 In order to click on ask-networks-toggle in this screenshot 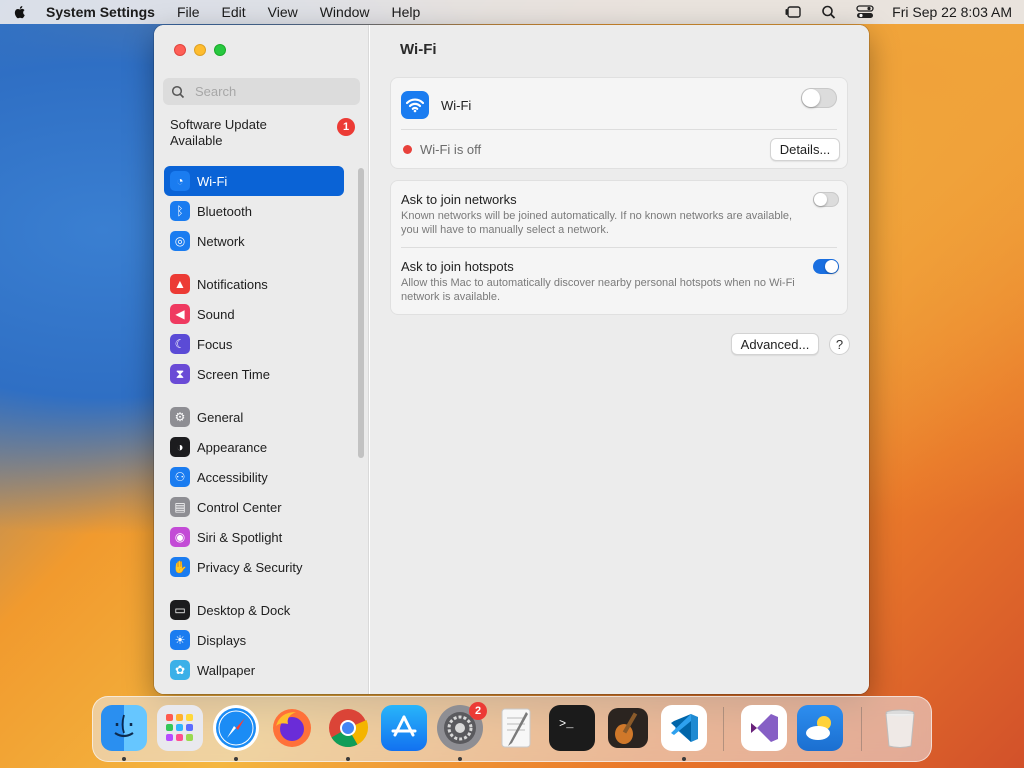, I will do `click(826, 199)`.